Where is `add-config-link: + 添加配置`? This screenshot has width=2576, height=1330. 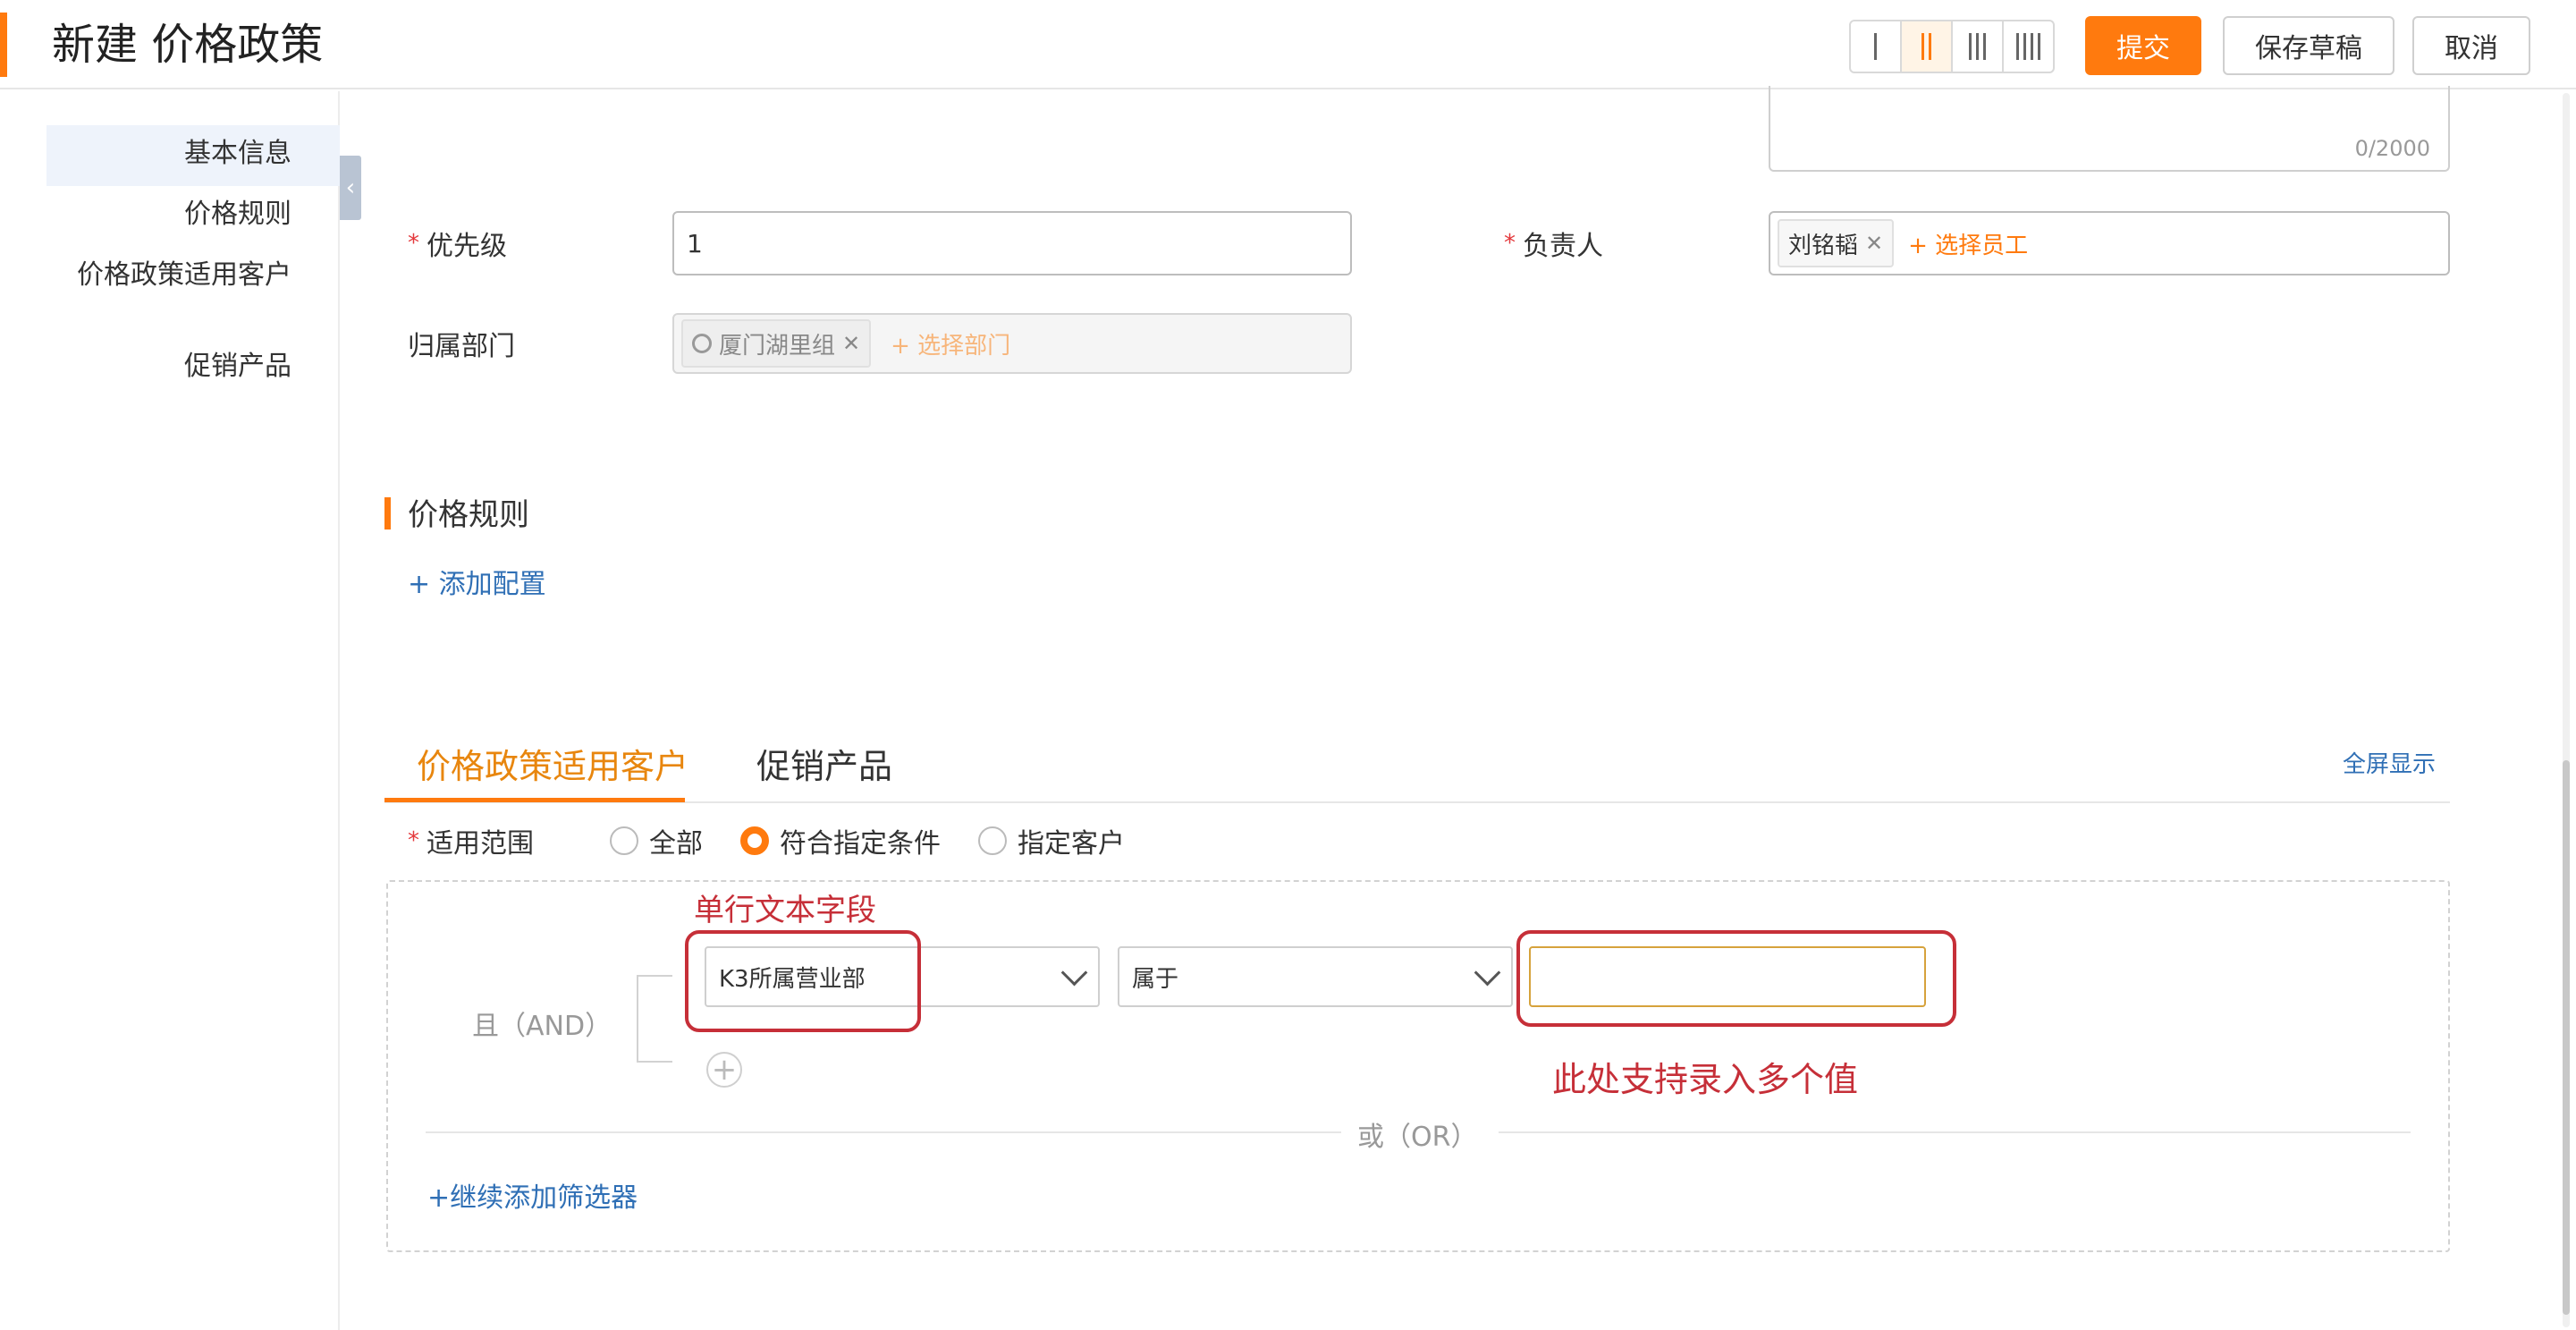
add-config-link: + 添加配置 is located at coordinates (477, 581).